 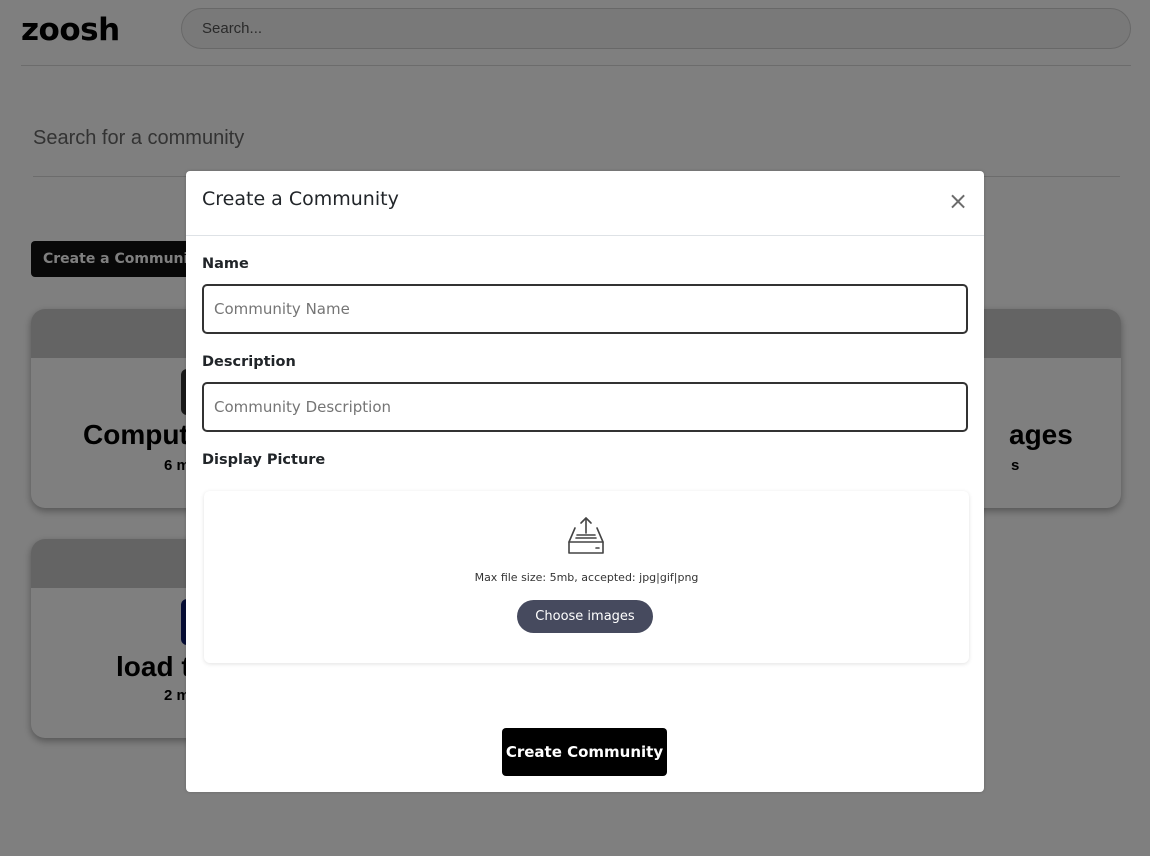 What do you see at coordinates (584, 752) in the screenshot?
I see `create-community-button: Create Community` at bounding box center [584, 752].